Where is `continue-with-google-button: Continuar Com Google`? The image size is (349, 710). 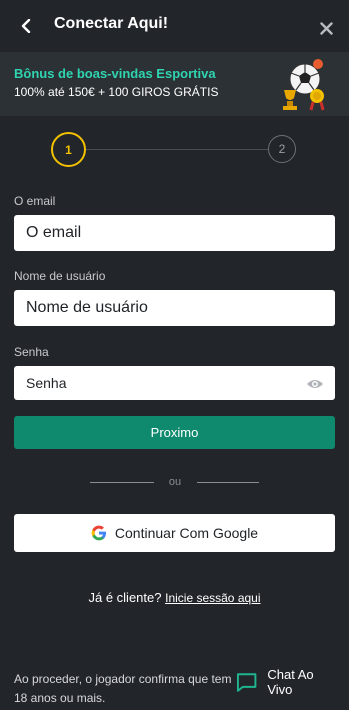
continue-with-google-button: Continuar Com Google is located at coordinates (174, 533).